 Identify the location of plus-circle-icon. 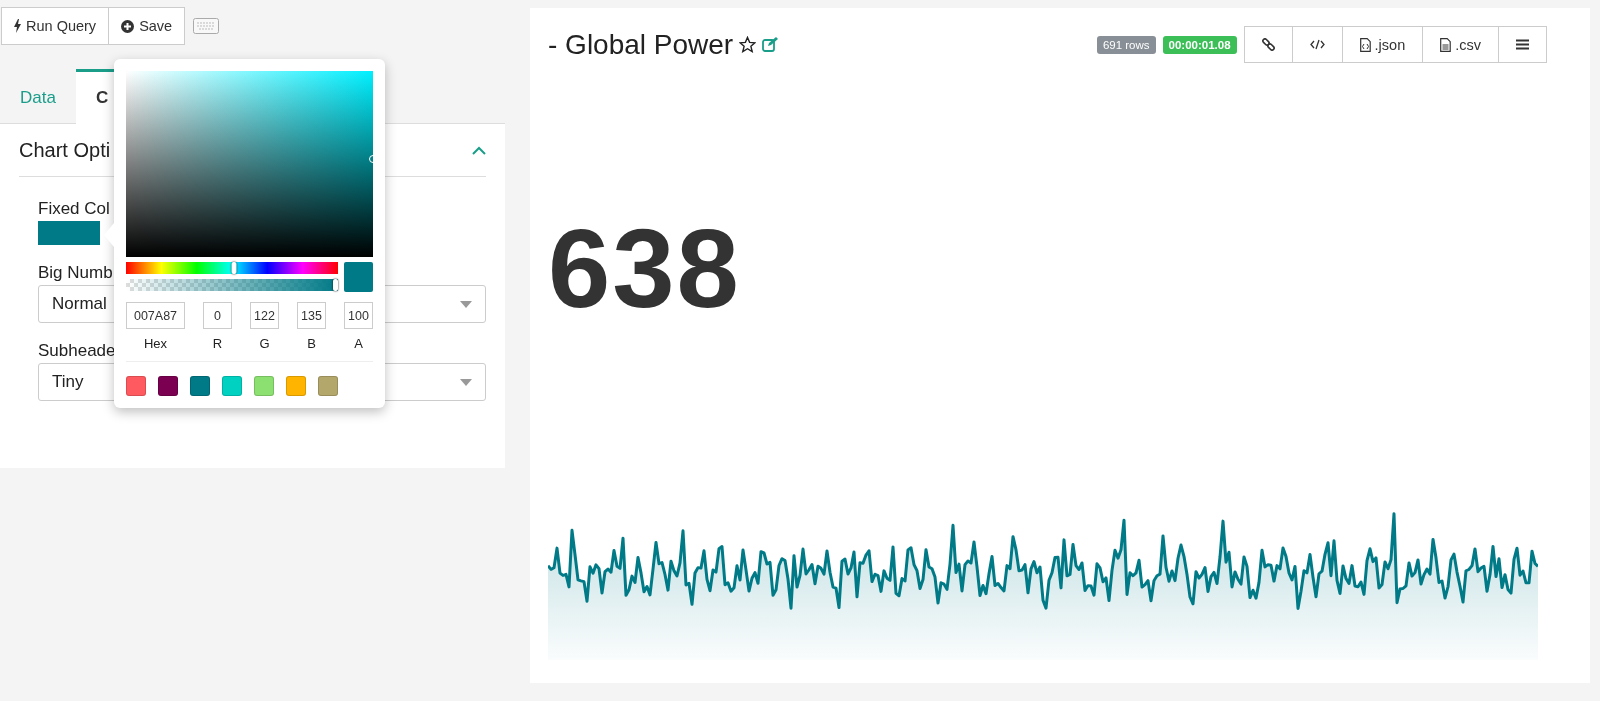
(128, 26).